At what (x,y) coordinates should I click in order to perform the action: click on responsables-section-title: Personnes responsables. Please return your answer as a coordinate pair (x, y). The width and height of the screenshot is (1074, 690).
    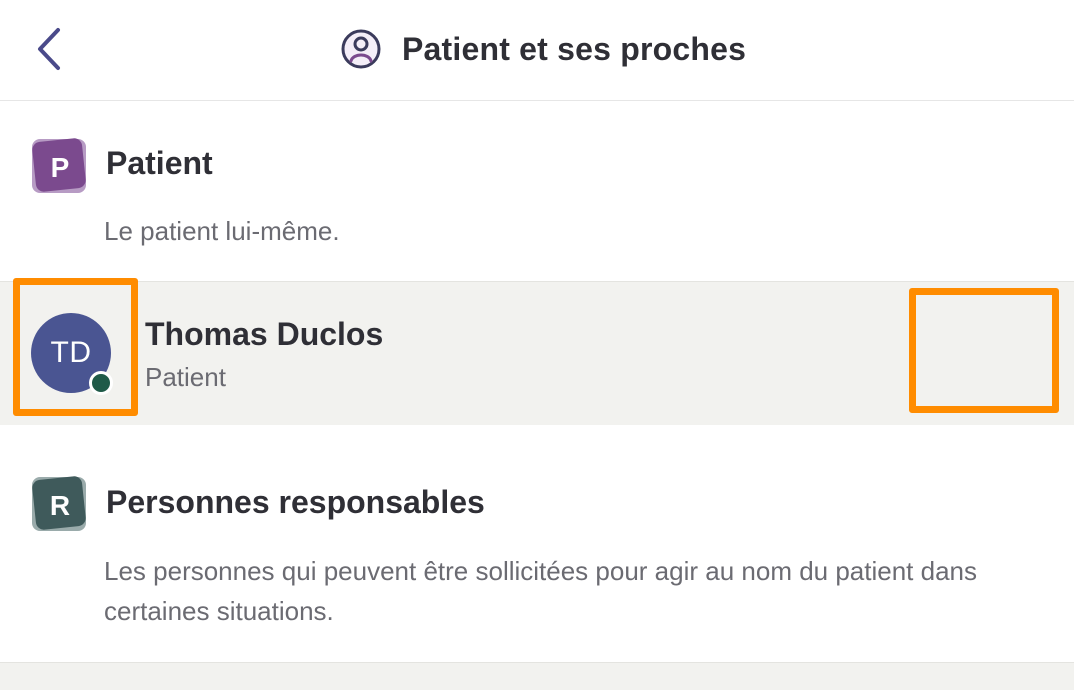
    Looking at the image, I should click on (295, 502).